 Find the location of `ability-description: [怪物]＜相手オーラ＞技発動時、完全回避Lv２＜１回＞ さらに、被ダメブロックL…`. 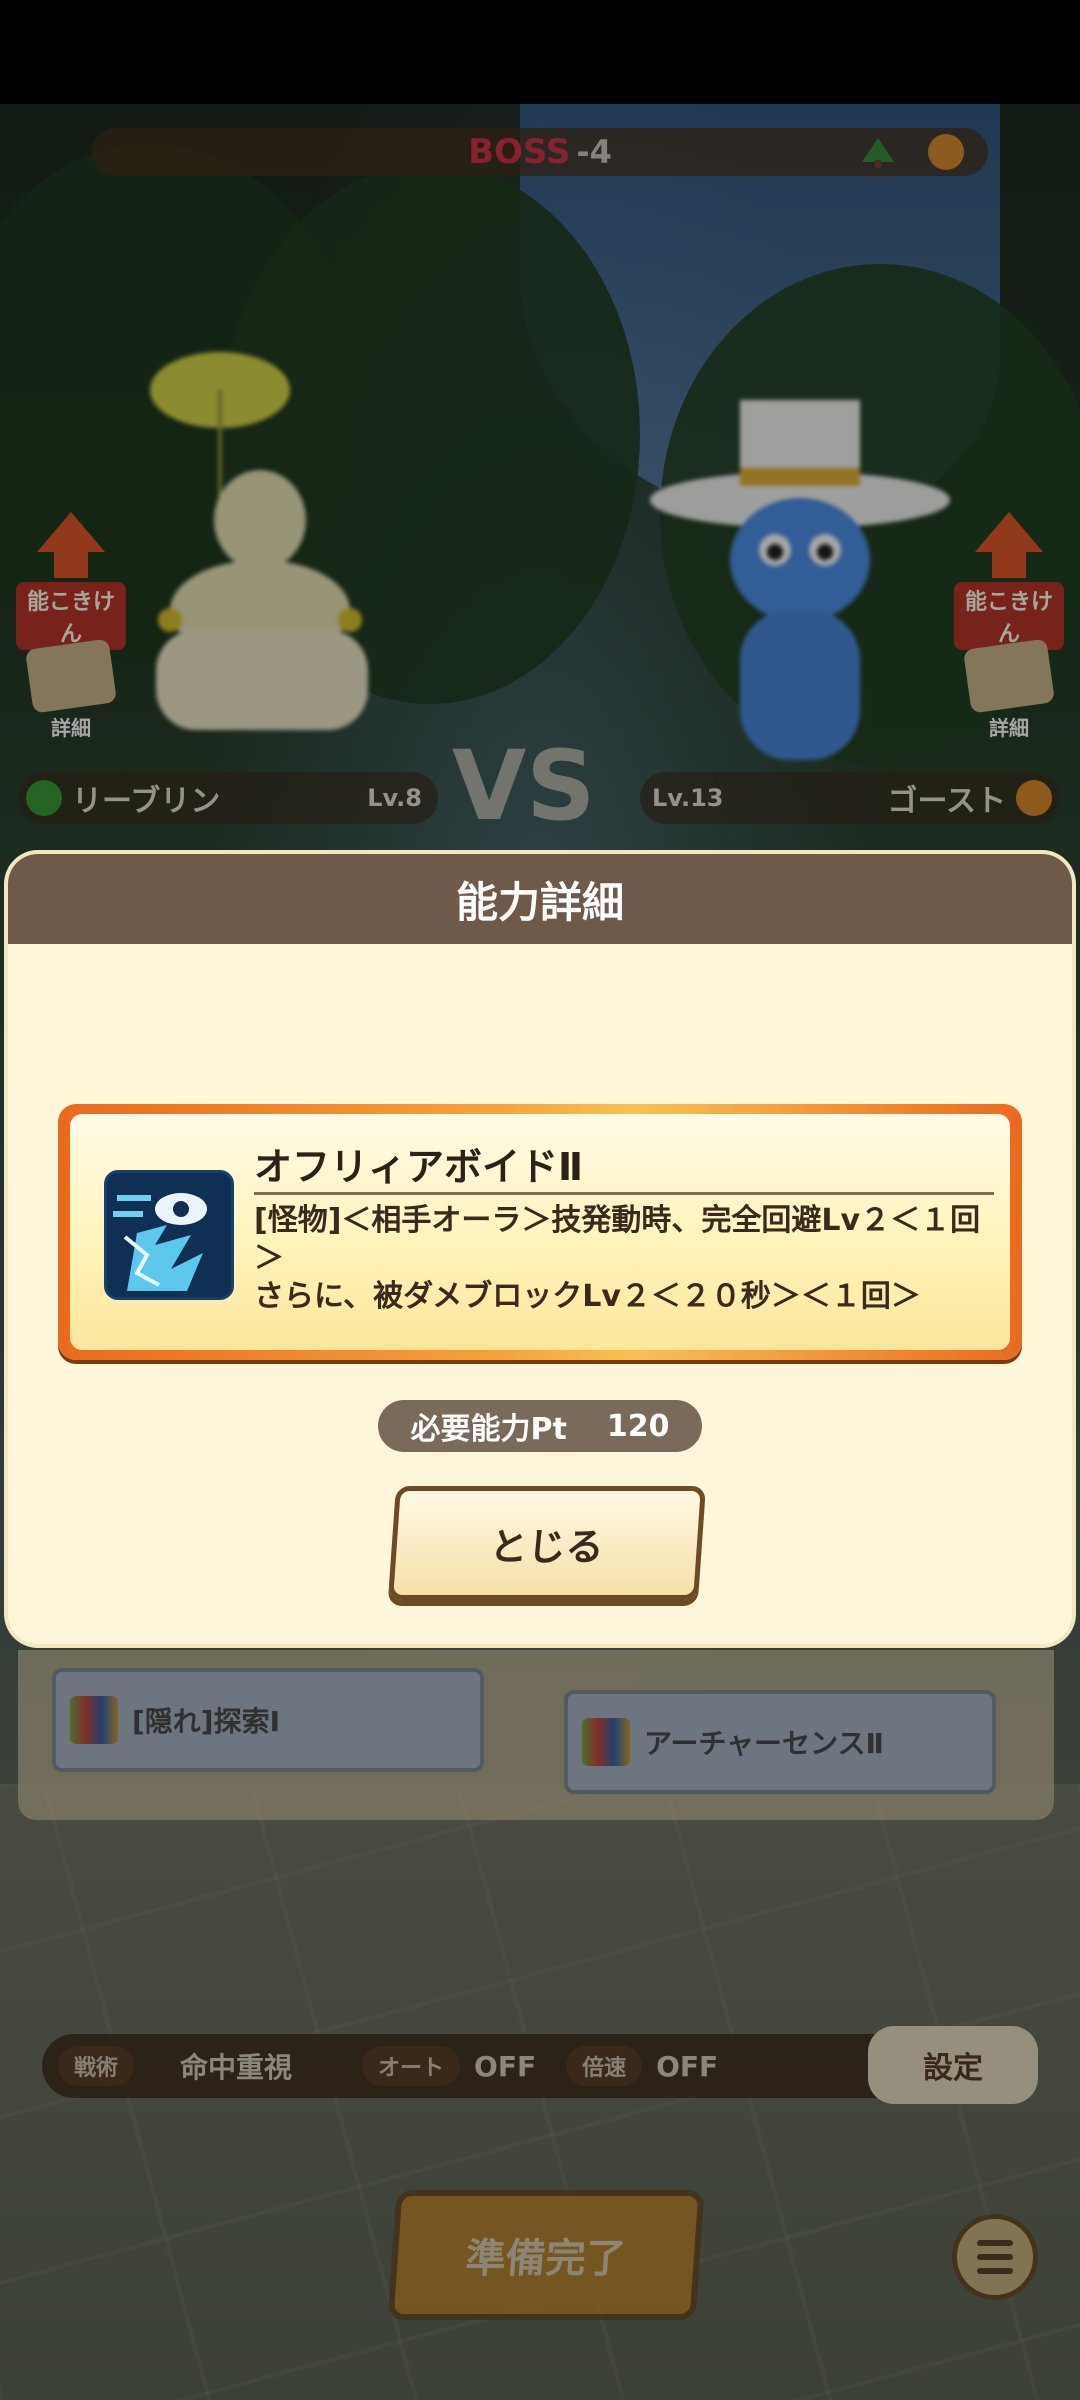

ability-description: [怪物]＜相手オーラ＞技発動時、完全回避Lv２＜１回＞ さらに、被ダメブロックL… is located at coordinates (624, 1259).